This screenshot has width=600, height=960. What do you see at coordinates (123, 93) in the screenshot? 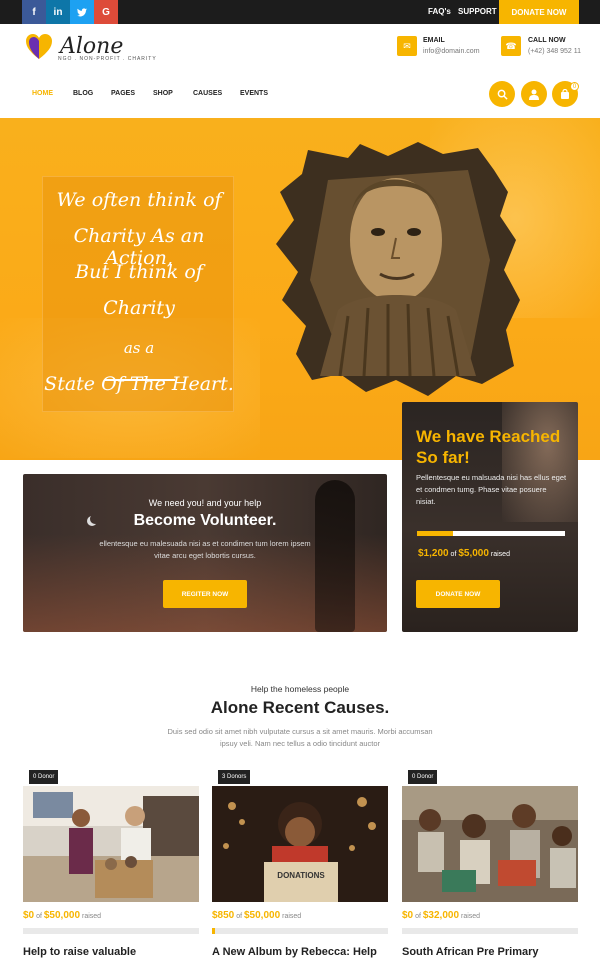
I see `nav-item-pages: PAGES` at bounding box center [123, 93].